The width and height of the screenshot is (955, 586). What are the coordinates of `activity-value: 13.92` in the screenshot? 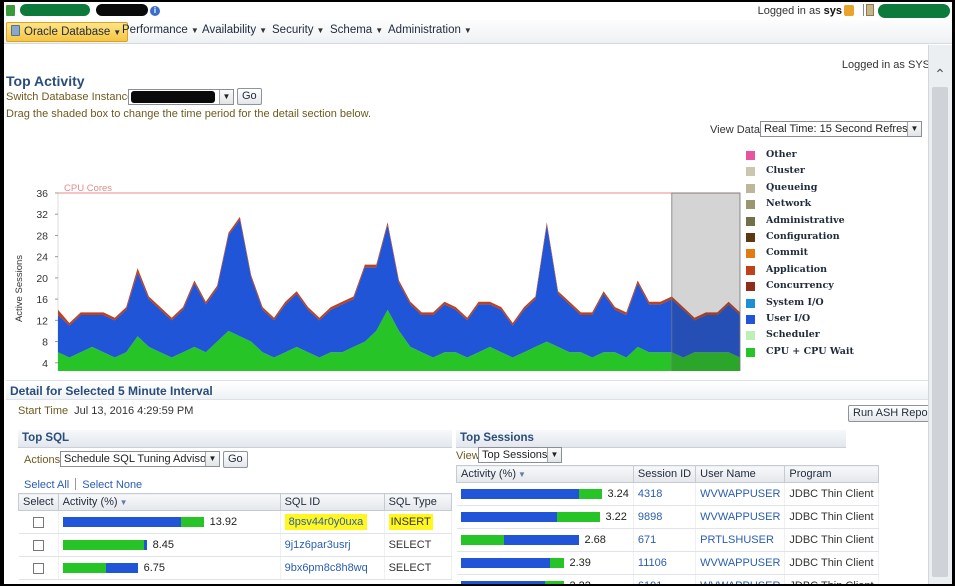 It's located at (223, 522).